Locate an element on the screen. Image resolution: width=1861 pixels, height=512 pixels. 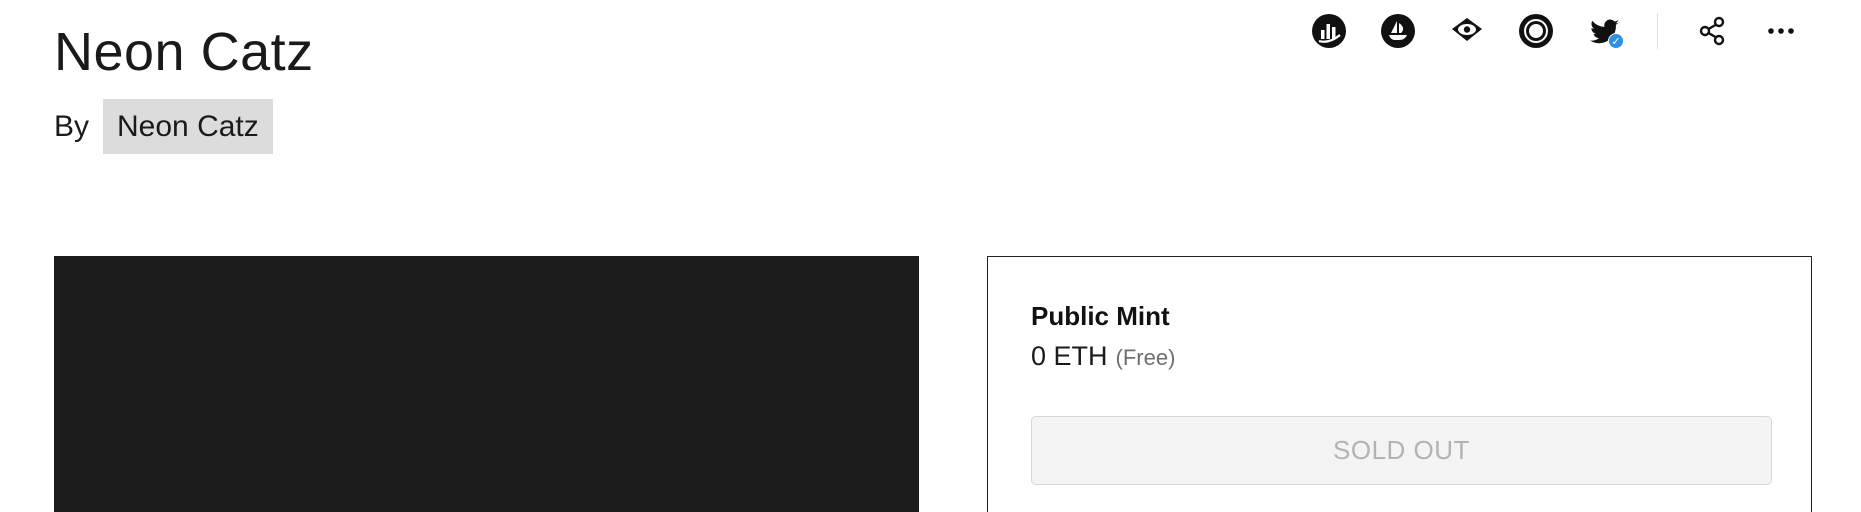
eye-icon is located at coordinates (1467, 31).